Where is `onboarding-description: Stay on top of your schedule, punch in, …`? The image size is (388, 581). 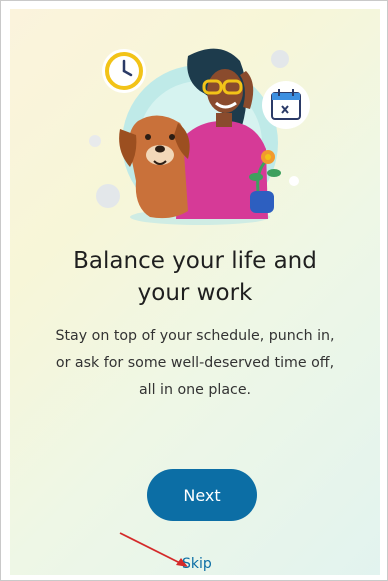 onboarding-description: Stay on top of your schedule, punch in, … is located at coordinates (195, 363).